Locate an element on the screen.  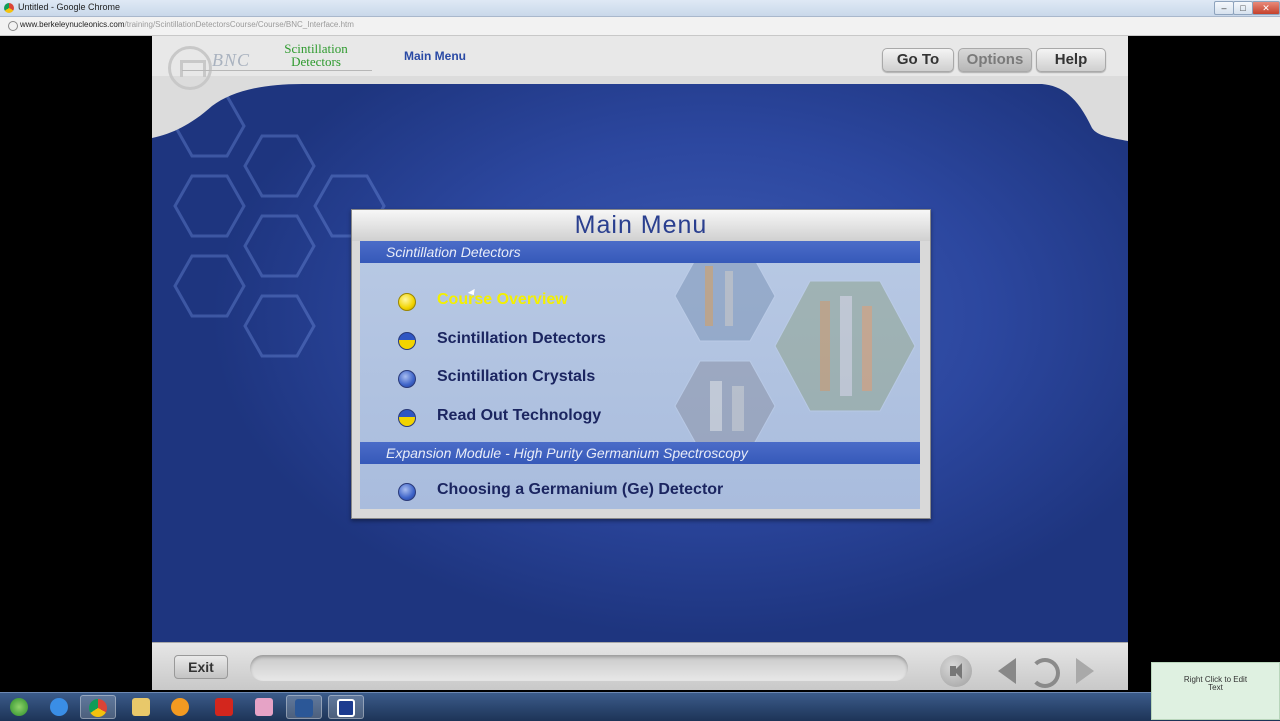
minimize-button: – is located at coordinates (1224, 8).